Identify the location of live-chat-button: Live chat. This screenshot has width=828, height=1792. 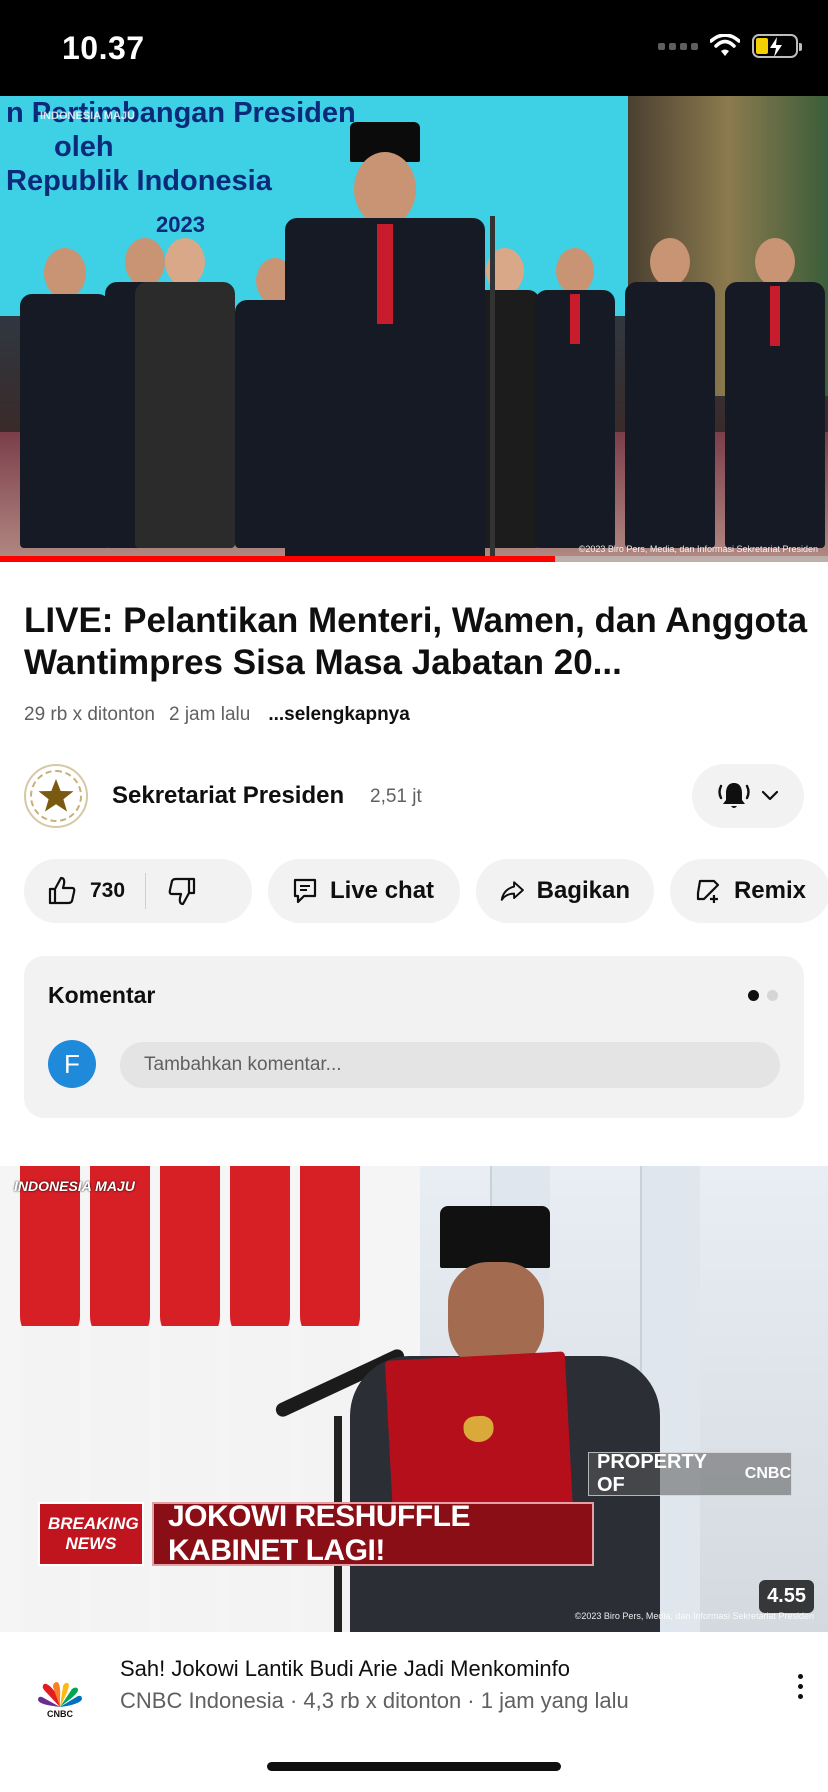
(364, 891).